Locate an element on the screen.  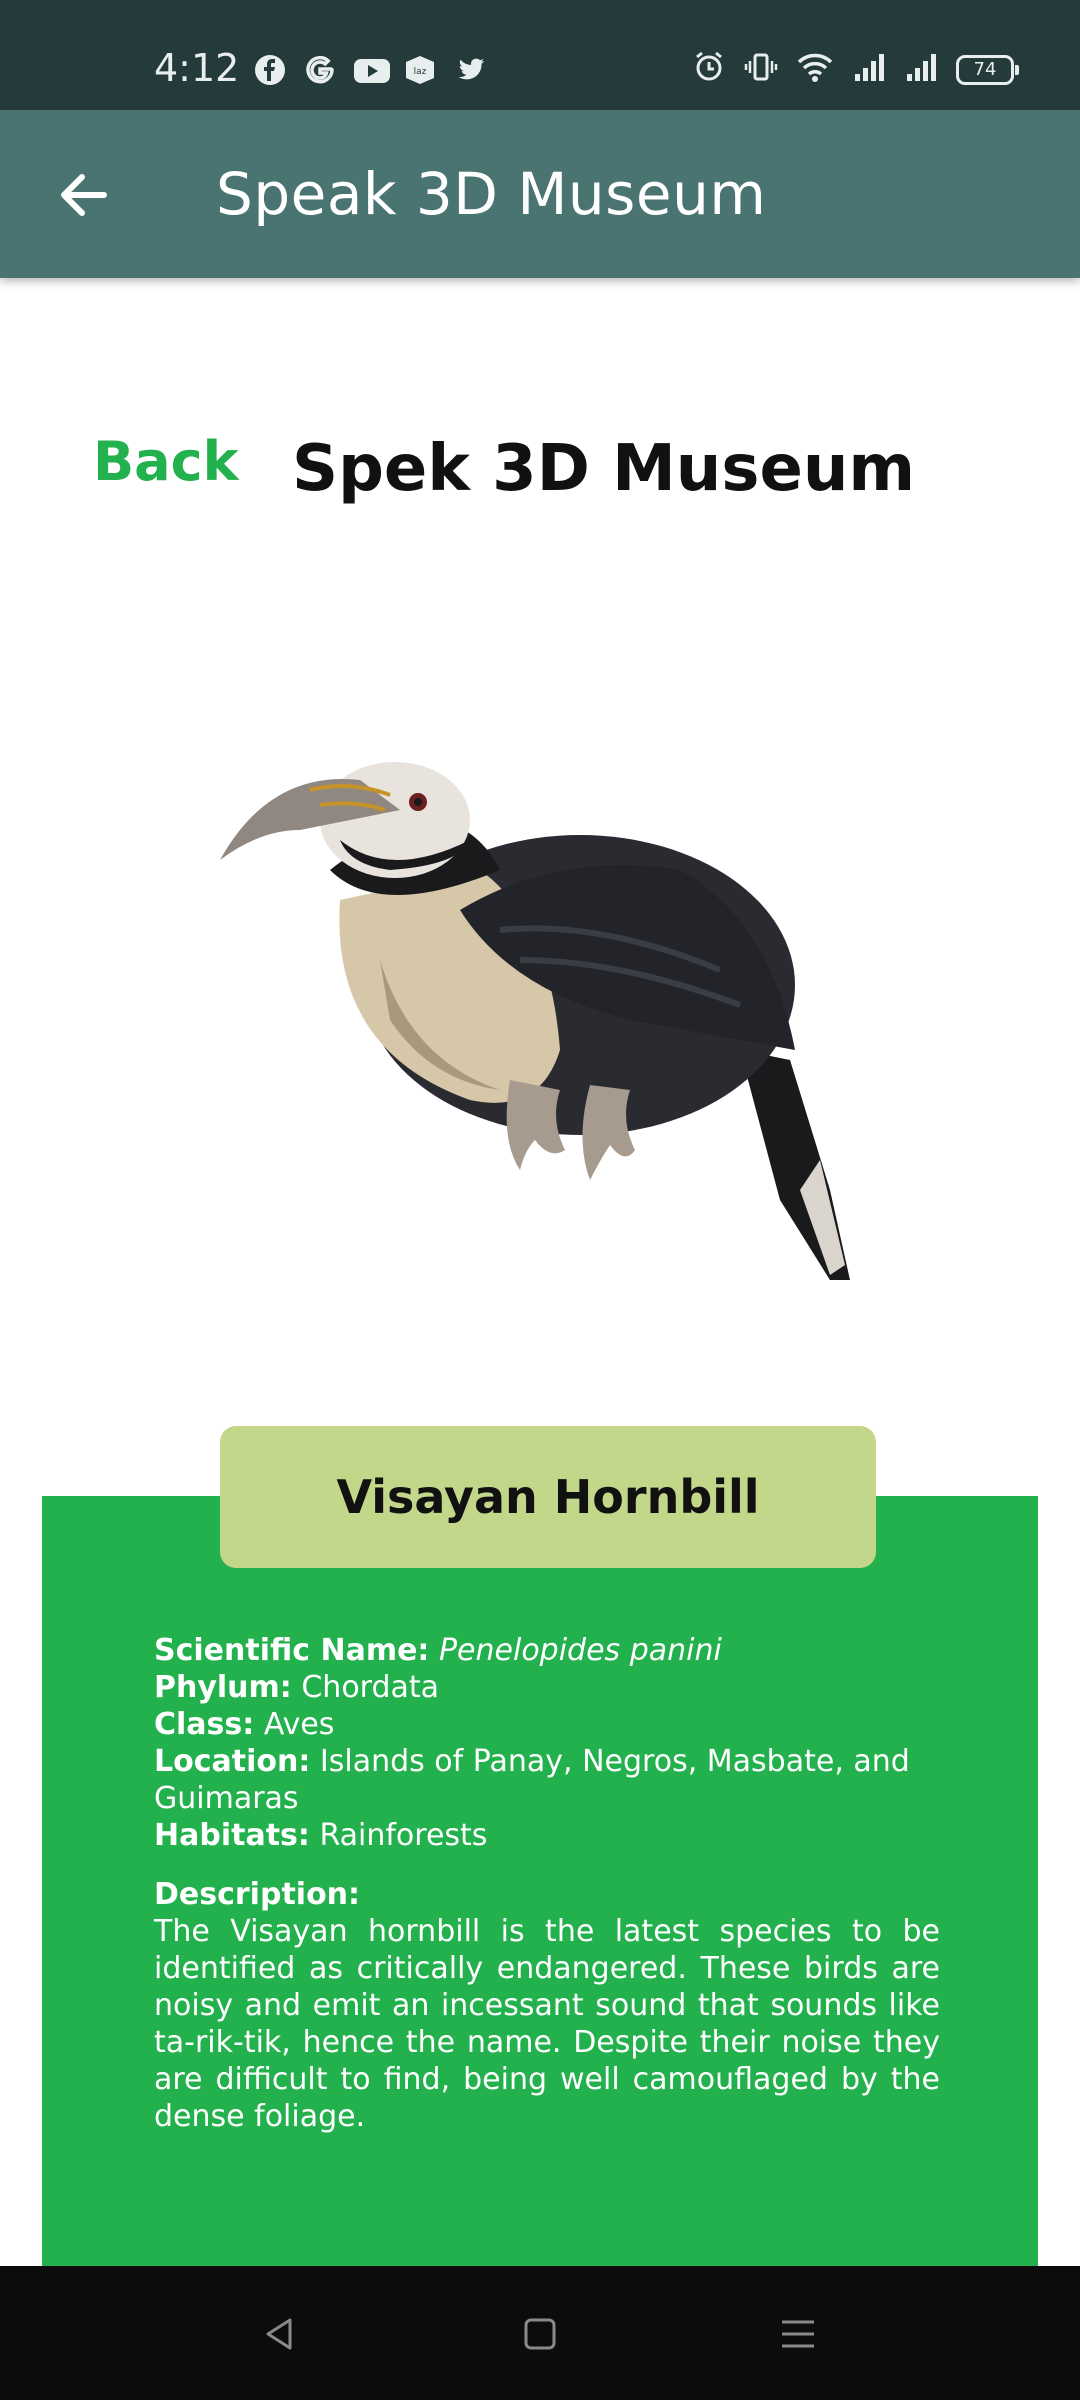
system-nav-bar is located at coordinates (540, 2333).